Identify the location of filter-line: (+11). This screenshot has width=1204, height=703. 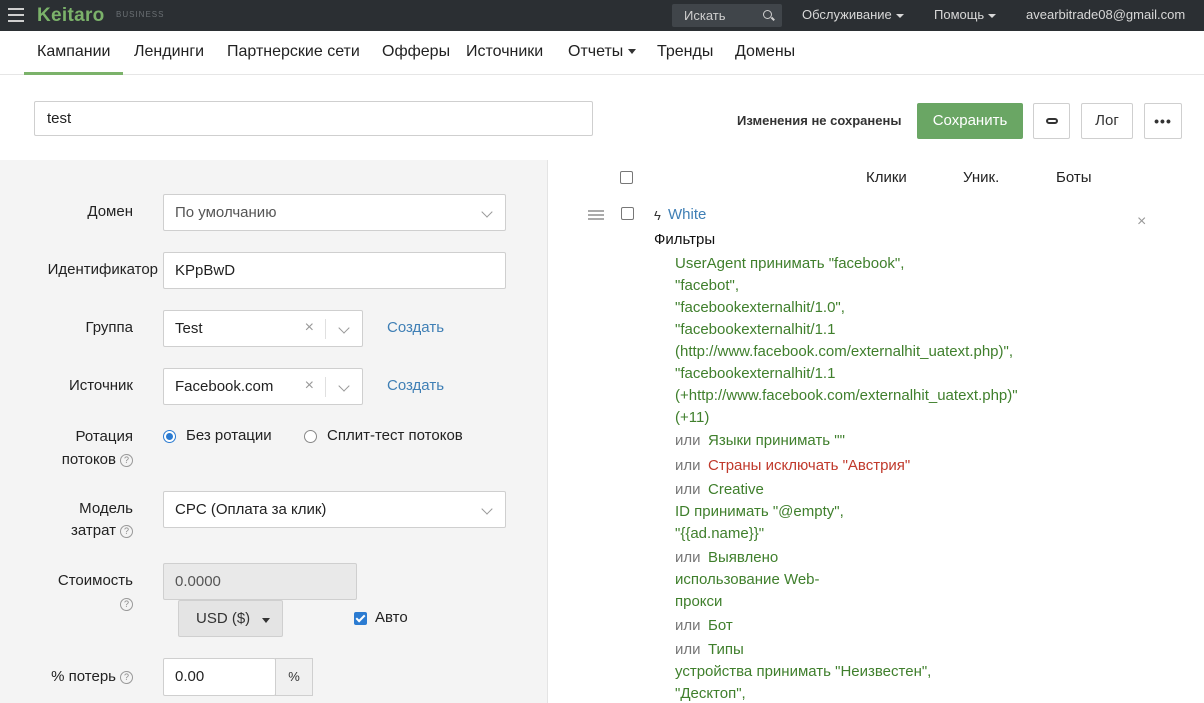
(692, 417).